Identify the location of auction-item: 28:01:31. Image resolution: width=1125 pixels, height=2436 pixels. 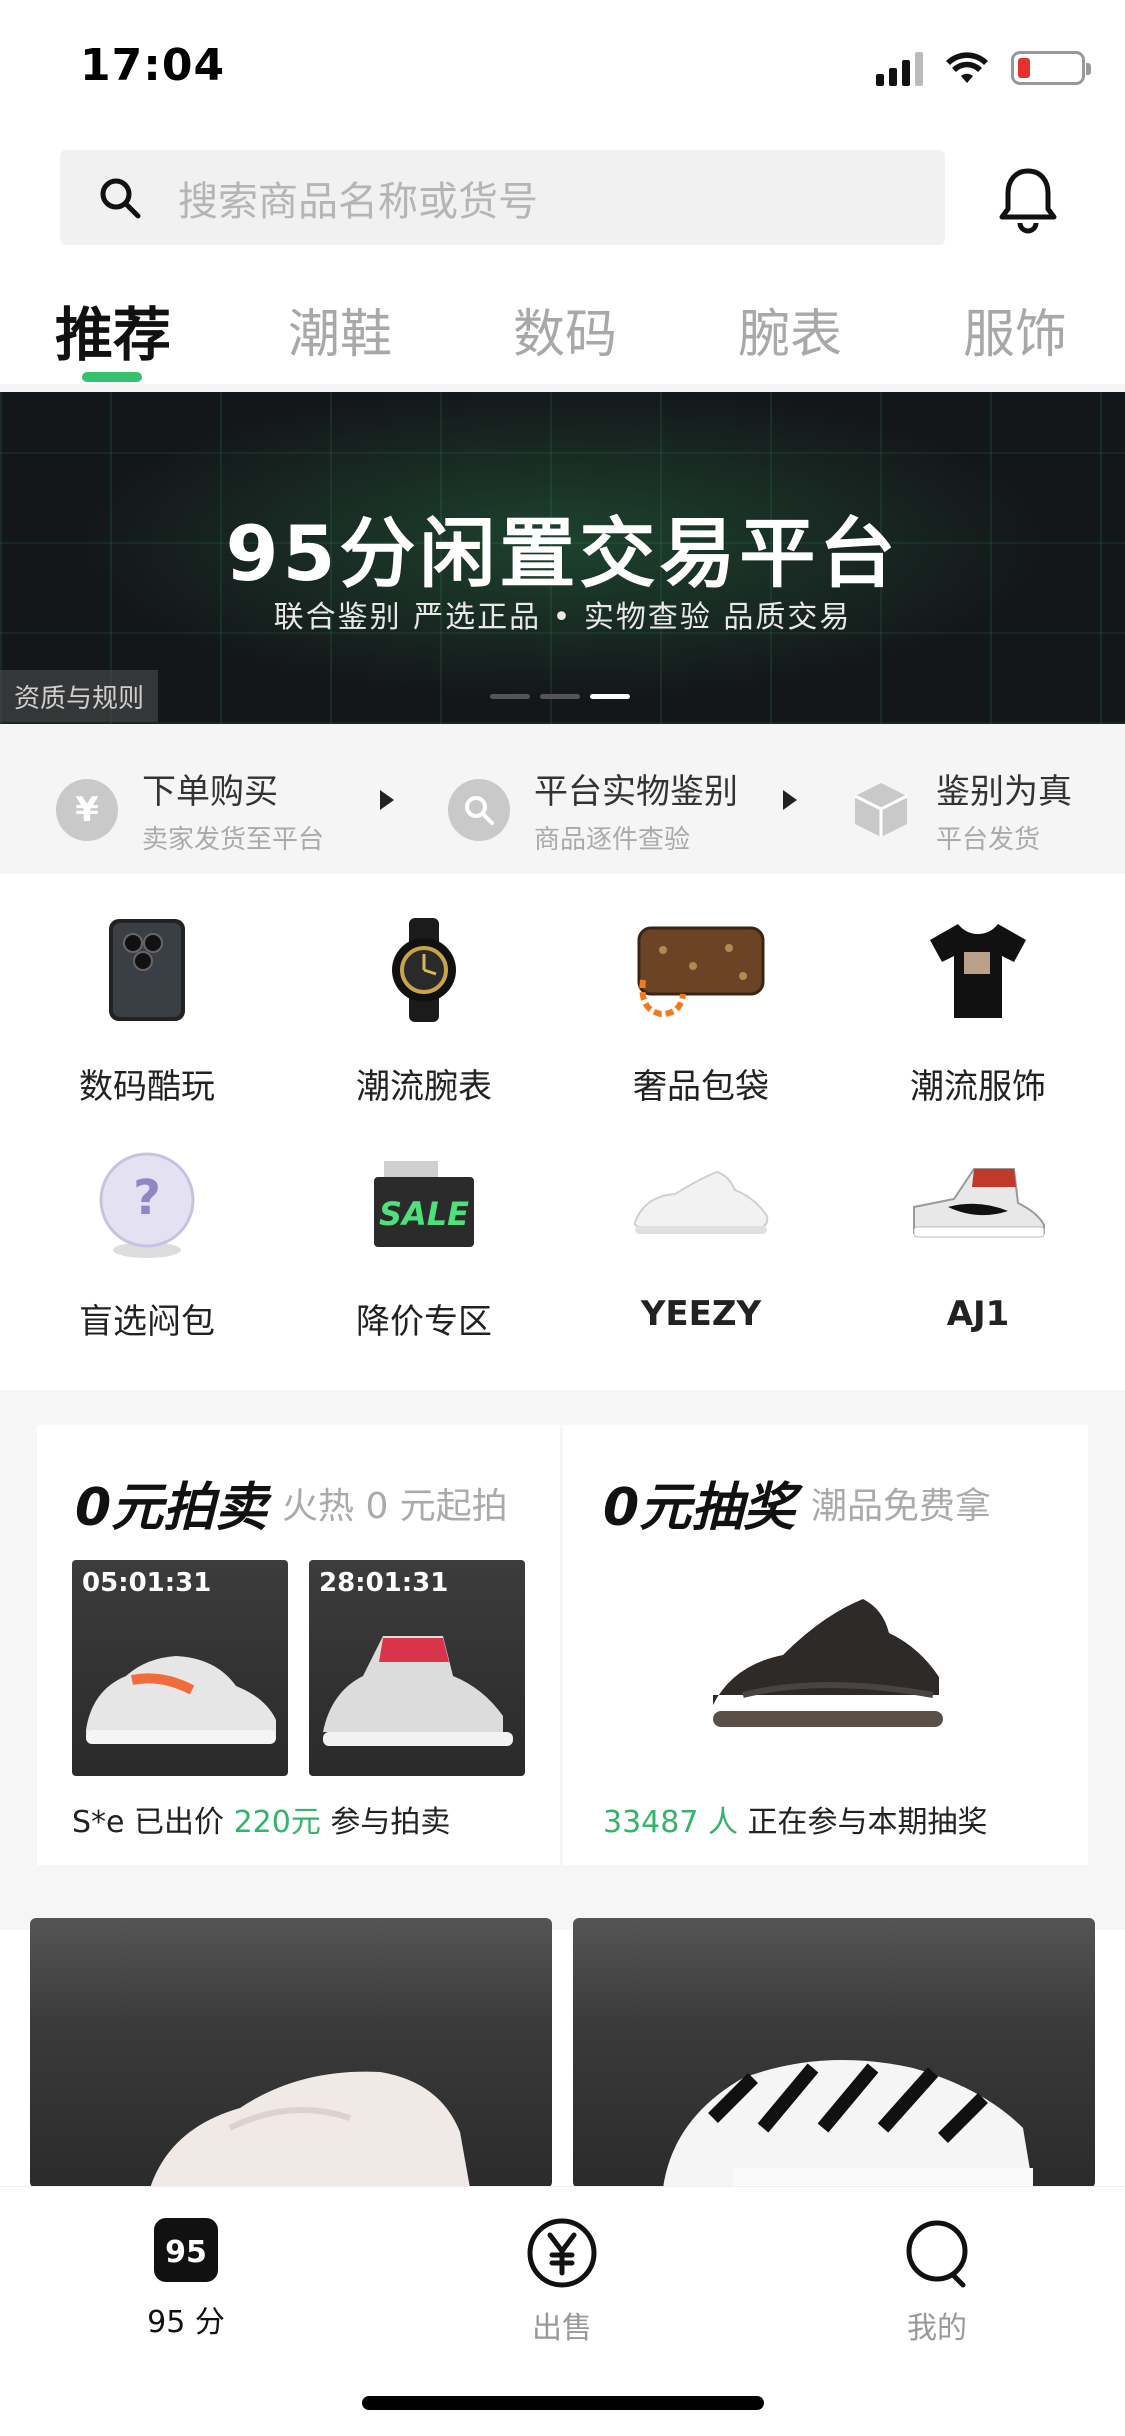
(417, 1668).